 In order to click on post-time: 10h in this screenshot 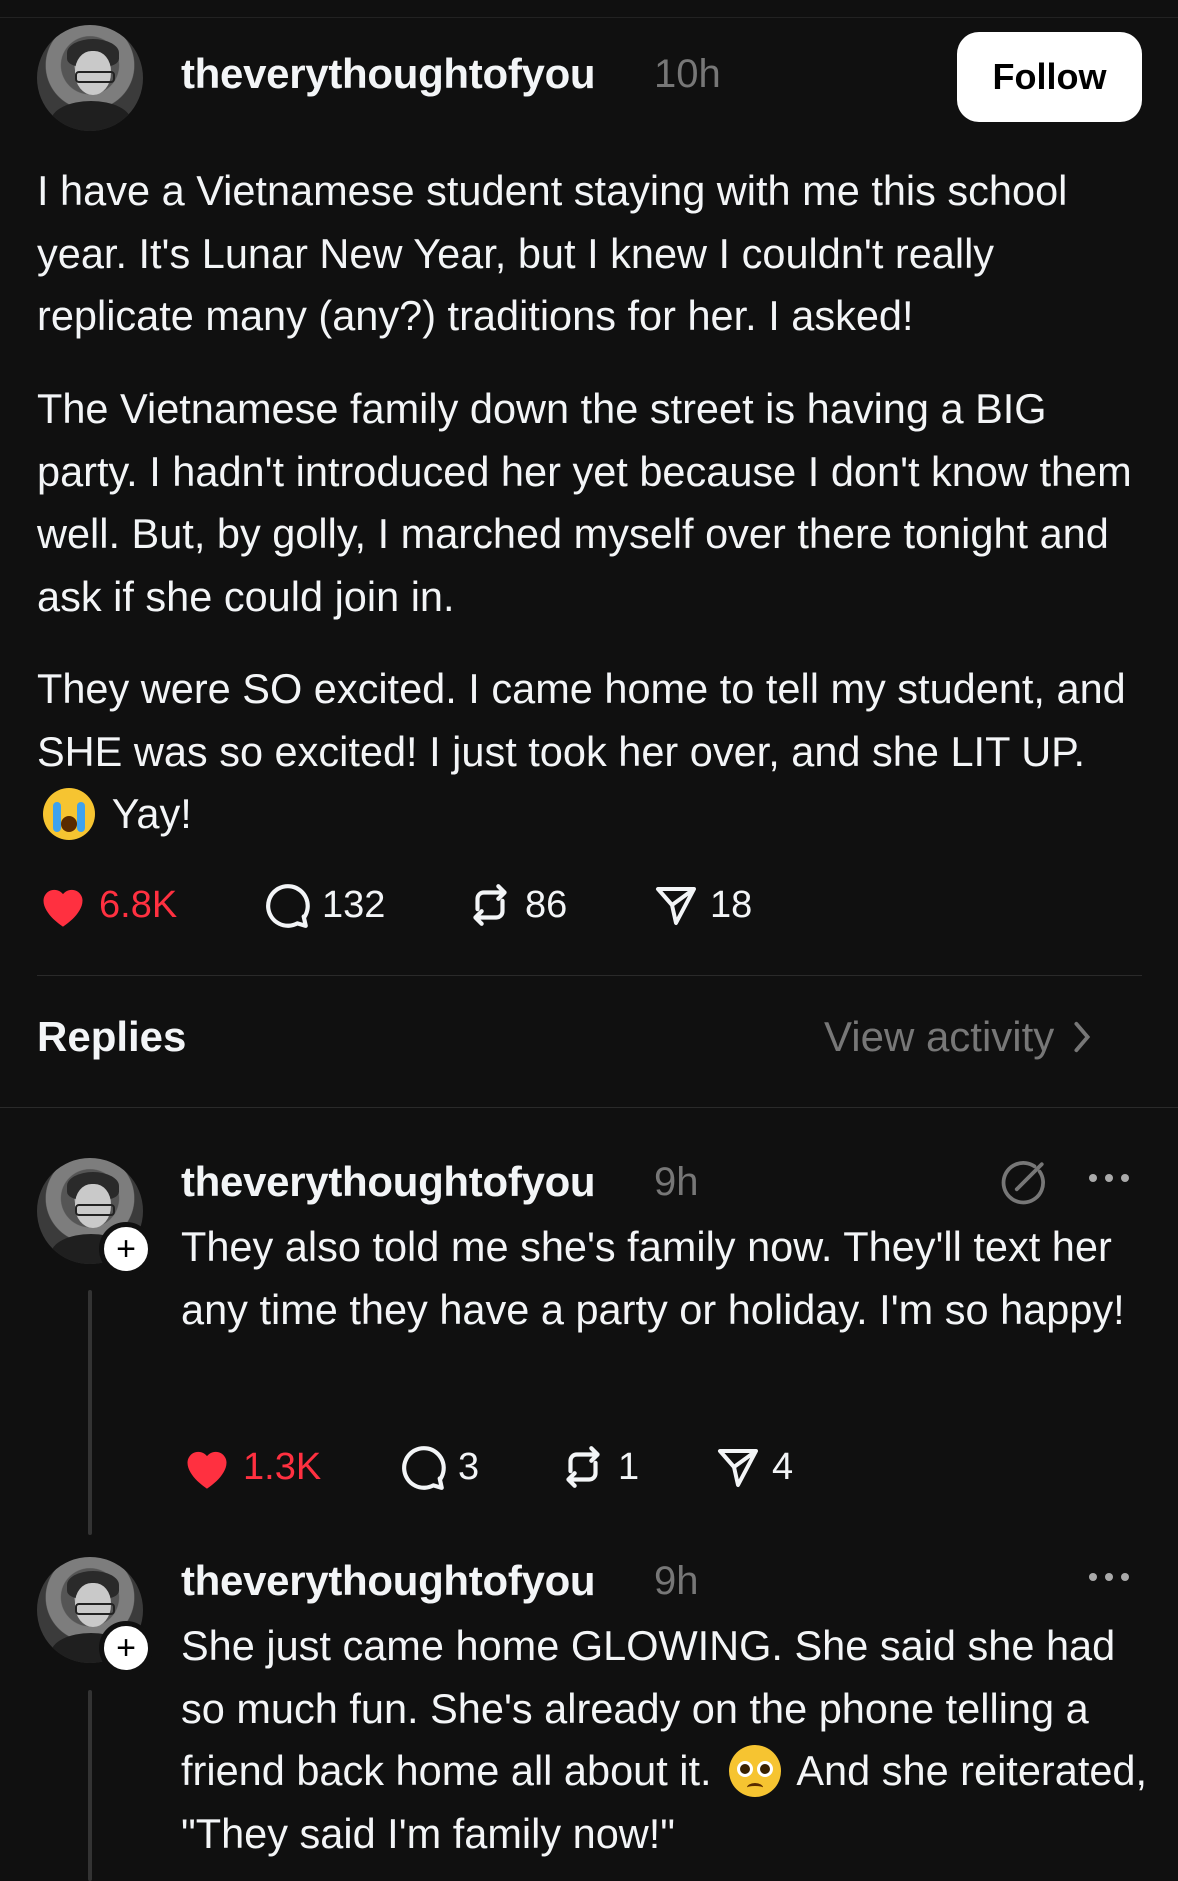, I will do `click(687, 74)`.